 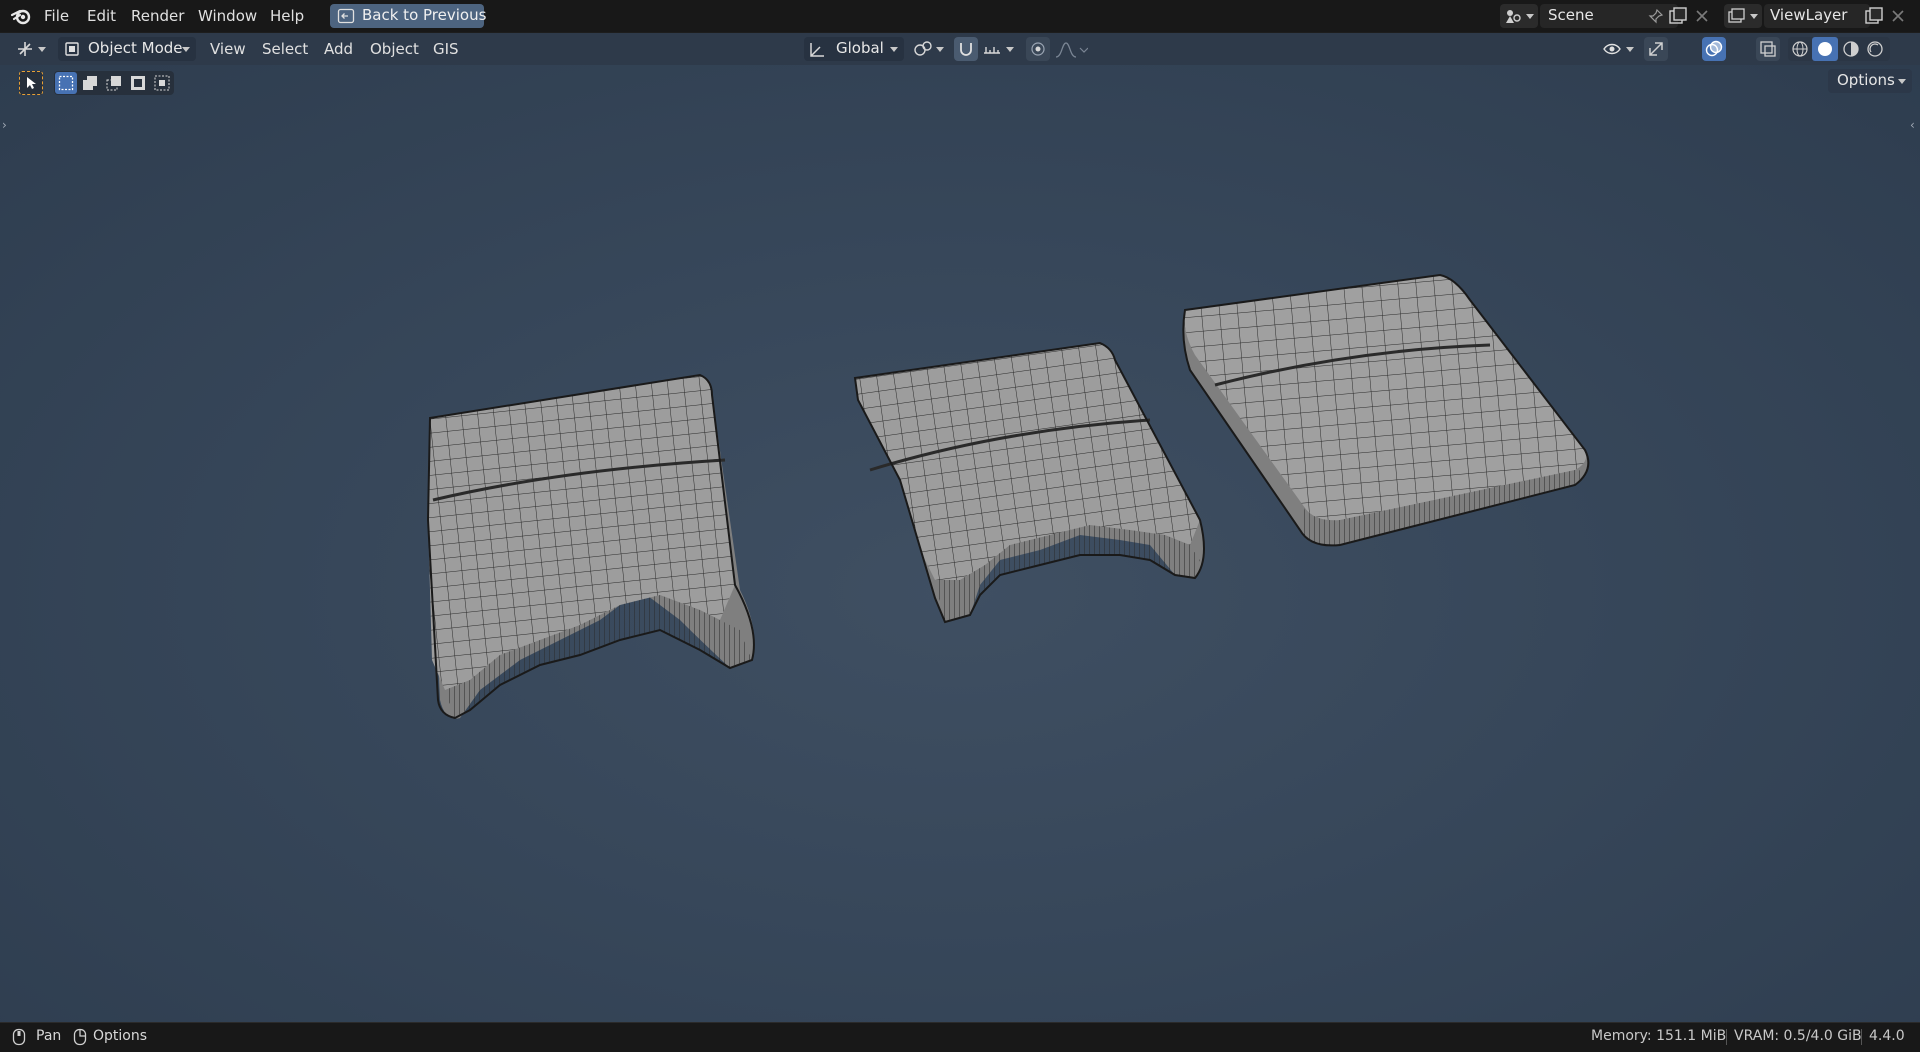 What do you see at coordinates (285, 49) in the screenshot?
I see `menu-select: Select` at bounding box center [285, 49].